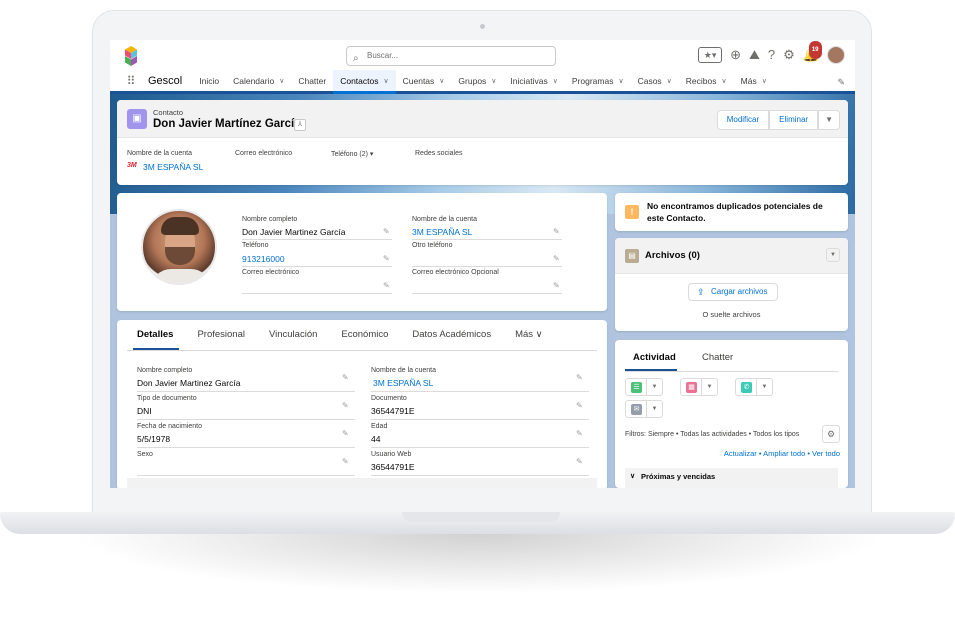 The height and width of the screenshot is (637, 955). Describe the element at coordinates (672, 255) in the screenshot. I see `files-title: Archivos (0)` at that location.